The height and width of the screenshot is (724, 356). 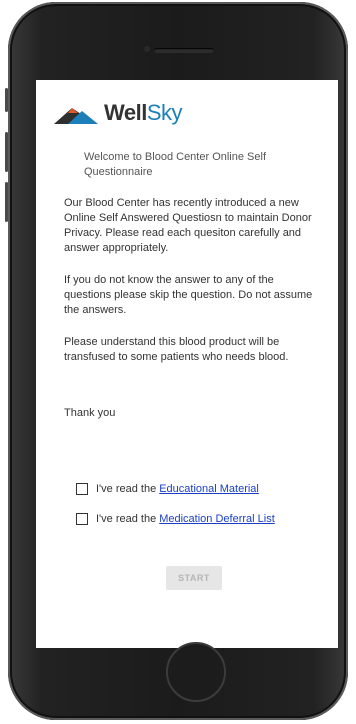 I want to click on volume-button, so click(x=6, y=100).